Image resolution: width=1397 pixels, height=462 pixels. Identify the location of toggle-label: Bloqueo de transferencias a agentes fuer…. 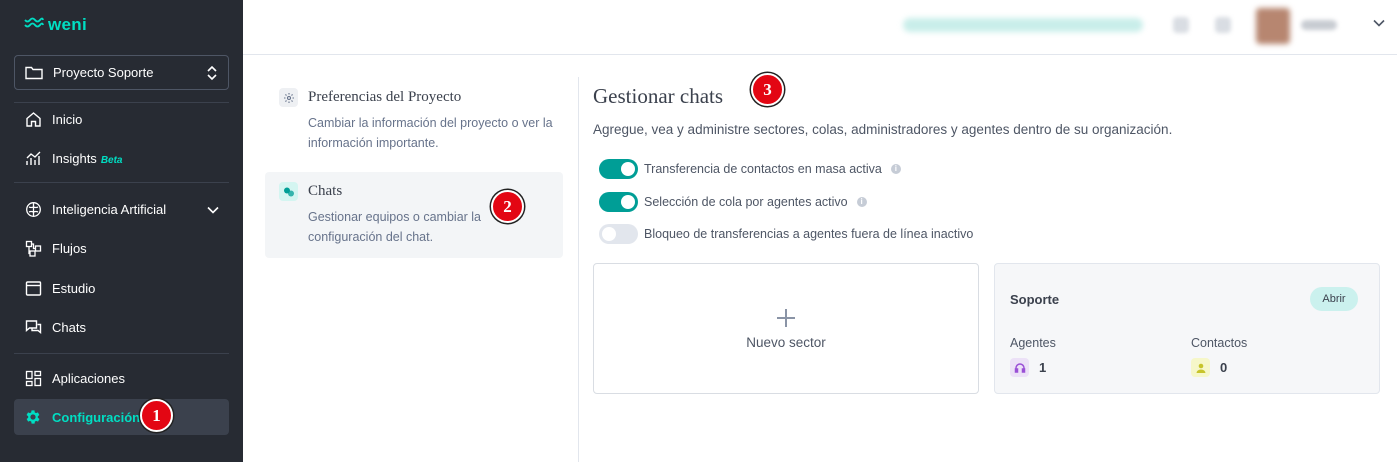
(809, 234).